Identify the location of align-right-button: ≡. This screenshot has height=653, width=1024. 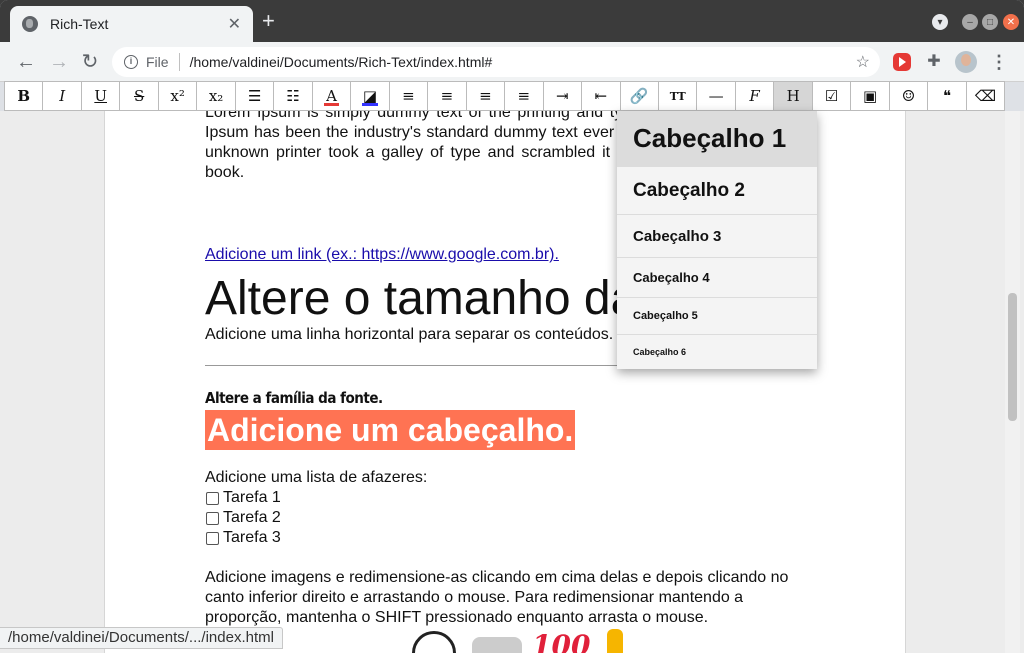
(486, 96).